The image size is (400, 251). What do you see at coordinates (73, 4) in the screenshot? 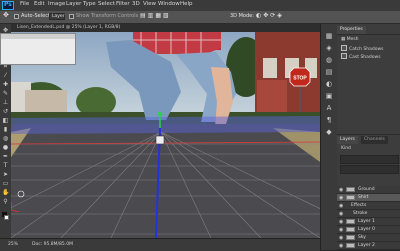
I see `menu-layer: Layer` at bounding box center [73, 4].